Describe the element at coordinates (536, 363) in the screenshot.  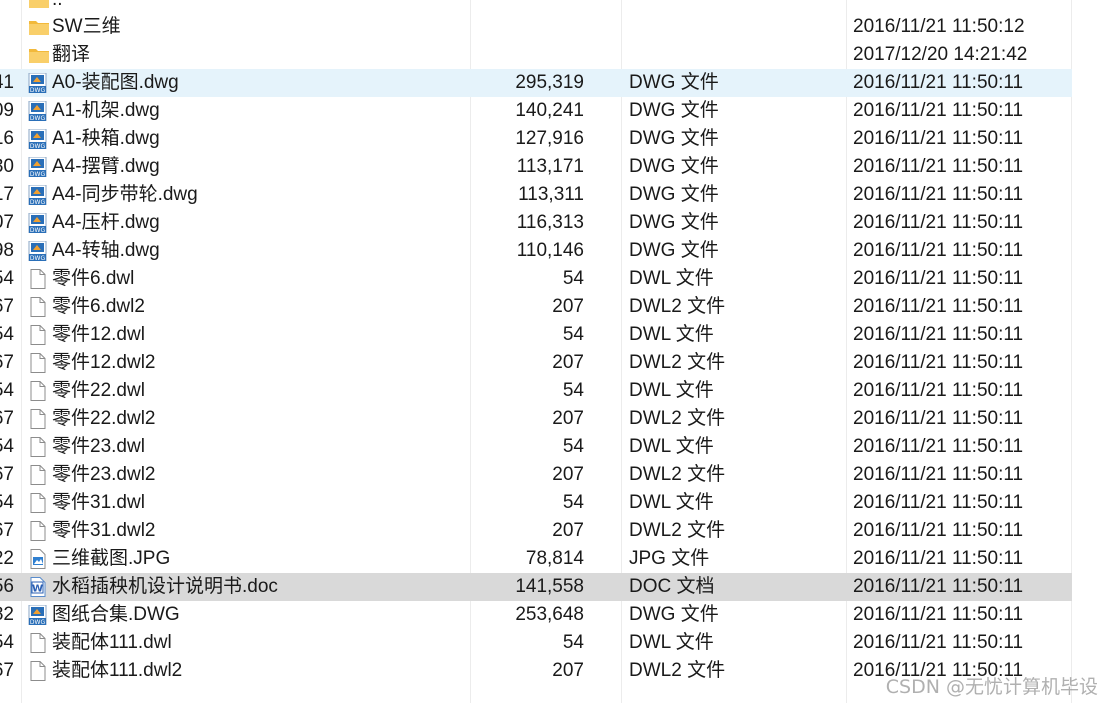
I see `file-row: 67 零件12.dwl2 207 DWL2 文件 2016/11/21 11:50:11` at that location.